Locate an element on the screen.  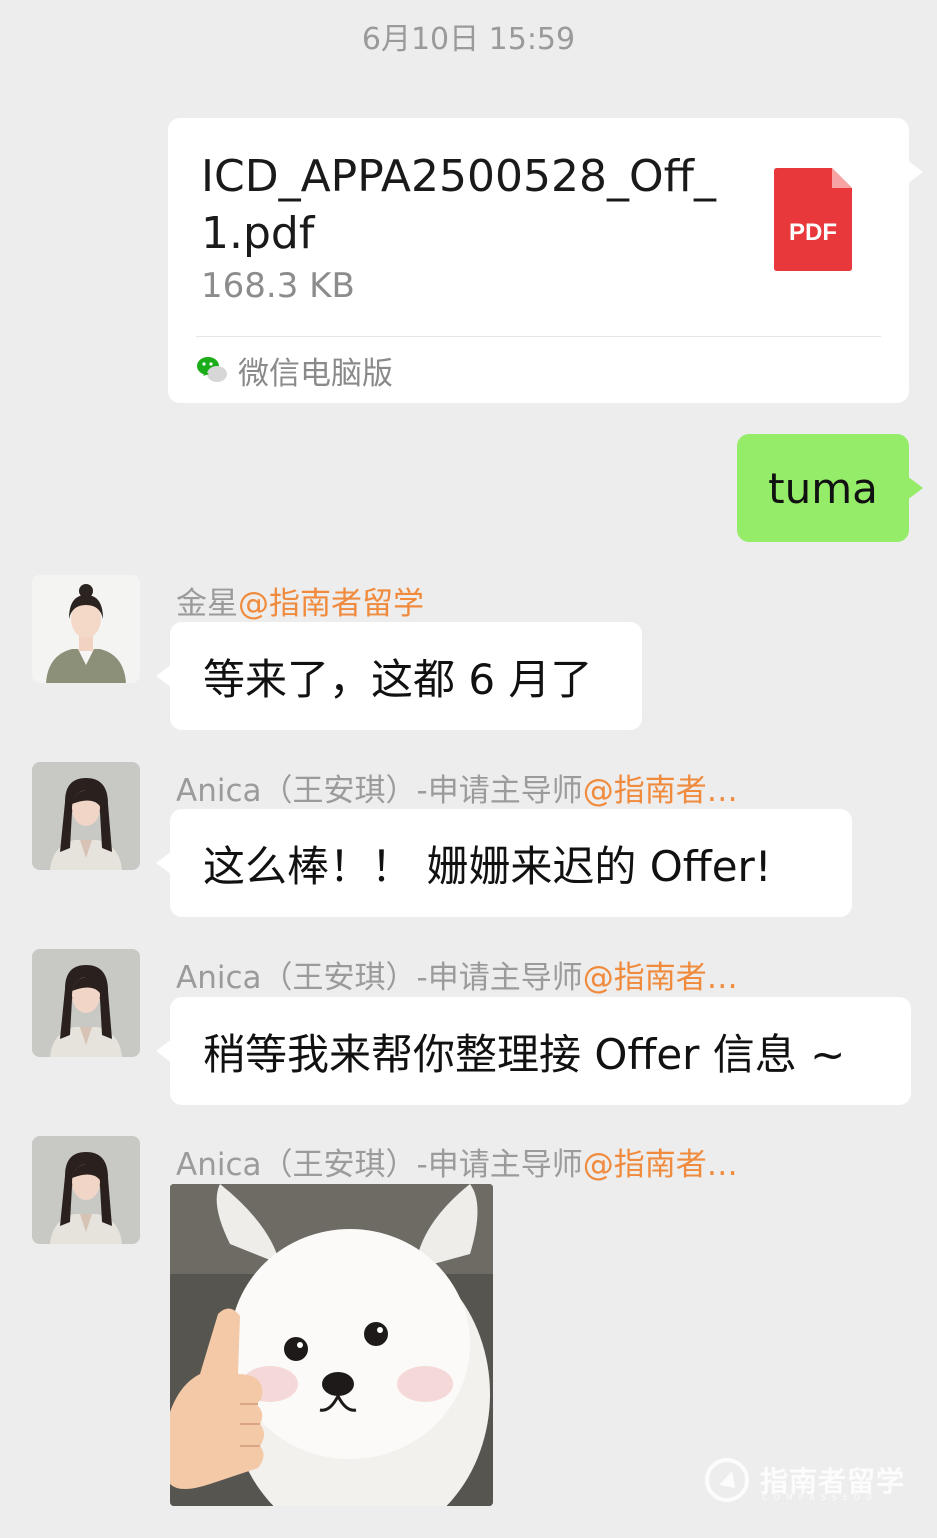
compass-logo-icon is located at coordinates (727, 1480).